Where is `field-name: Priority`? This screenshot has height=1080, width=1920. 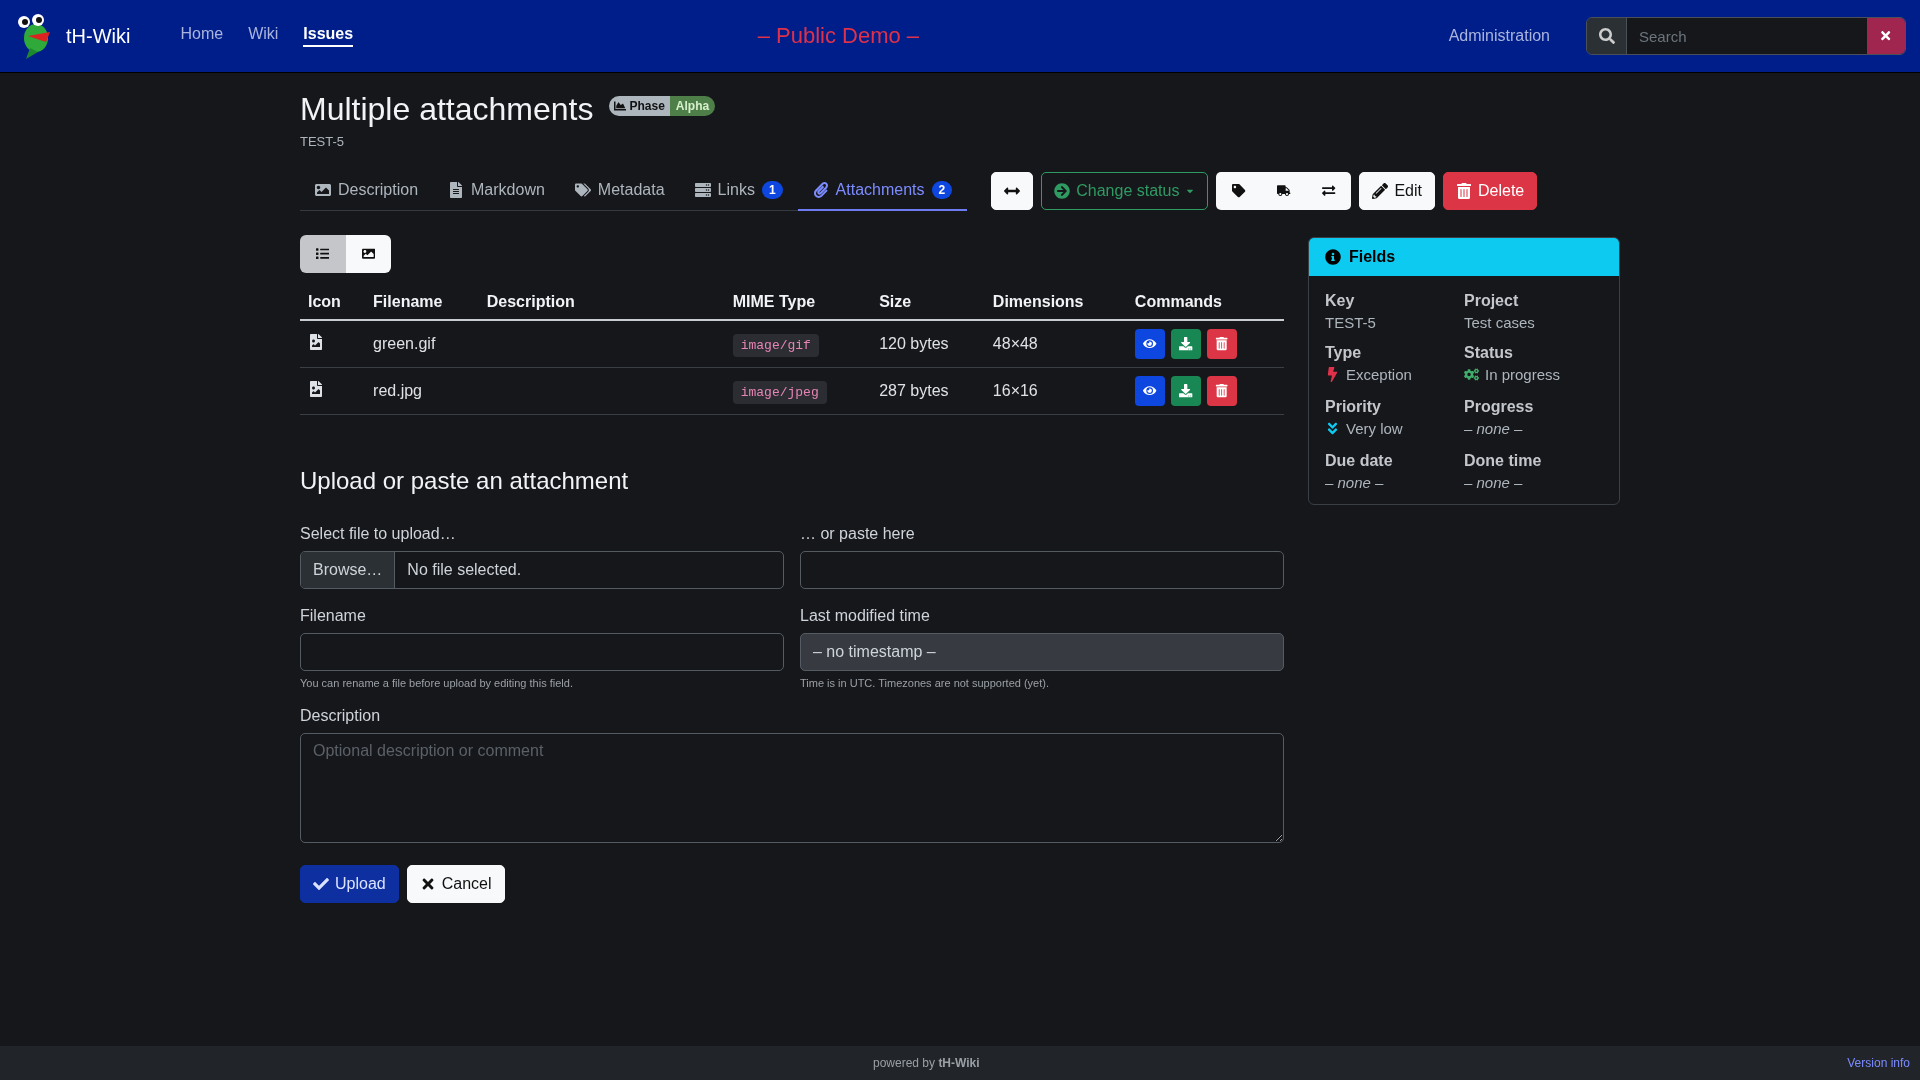
field-name: Priority is located at coordinates (1353, 407).